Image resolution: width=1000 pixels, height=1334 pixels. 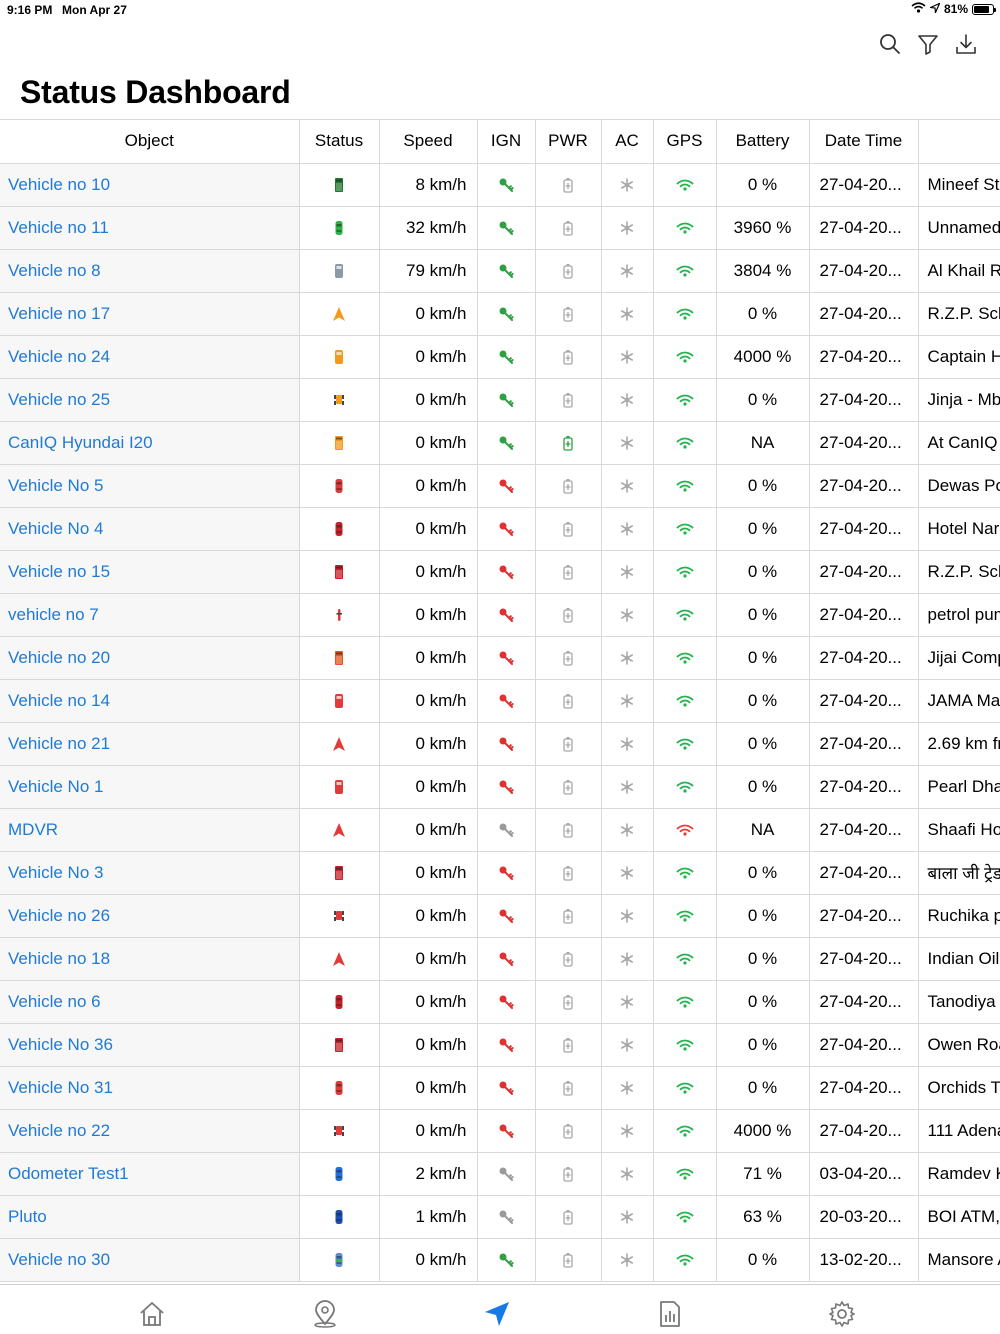 What do you see at coordinates (339, 142) in the screenshot?
I see `header-status: Status` at bounding box center [339, 142].